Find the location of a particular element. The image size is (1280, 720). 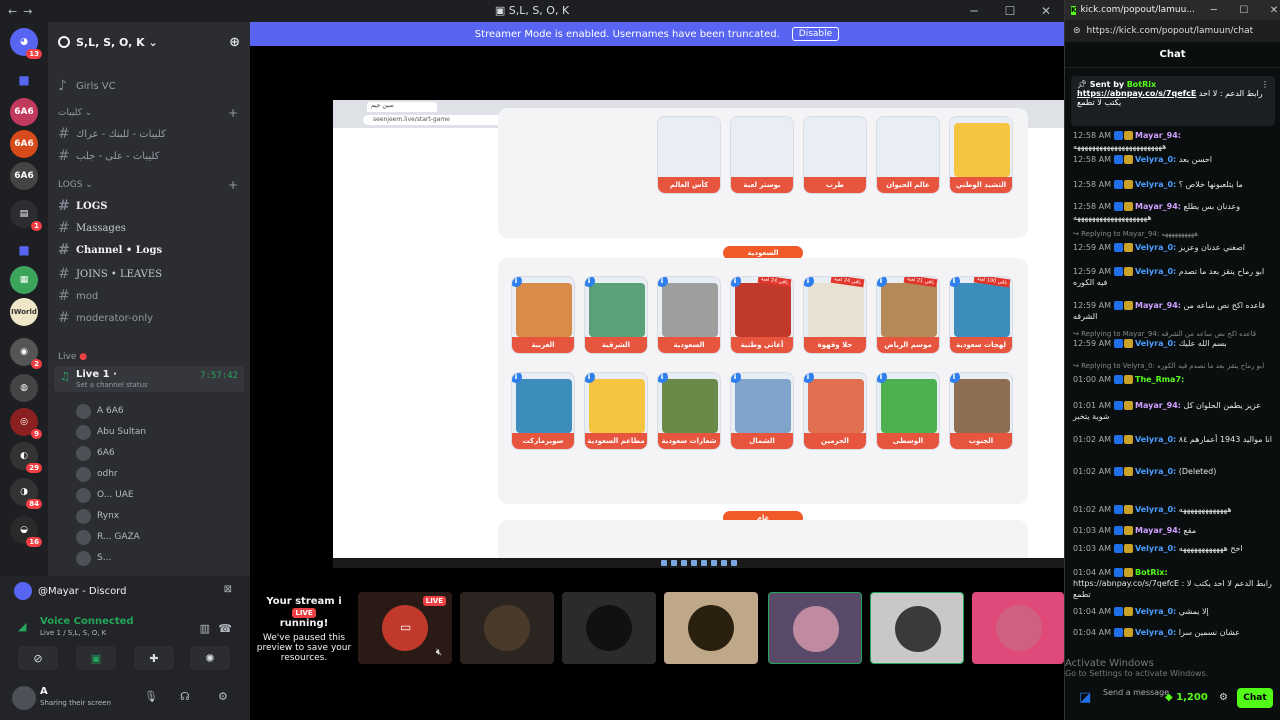

category-card: الجنوب i is located at coordinates (981, 411).